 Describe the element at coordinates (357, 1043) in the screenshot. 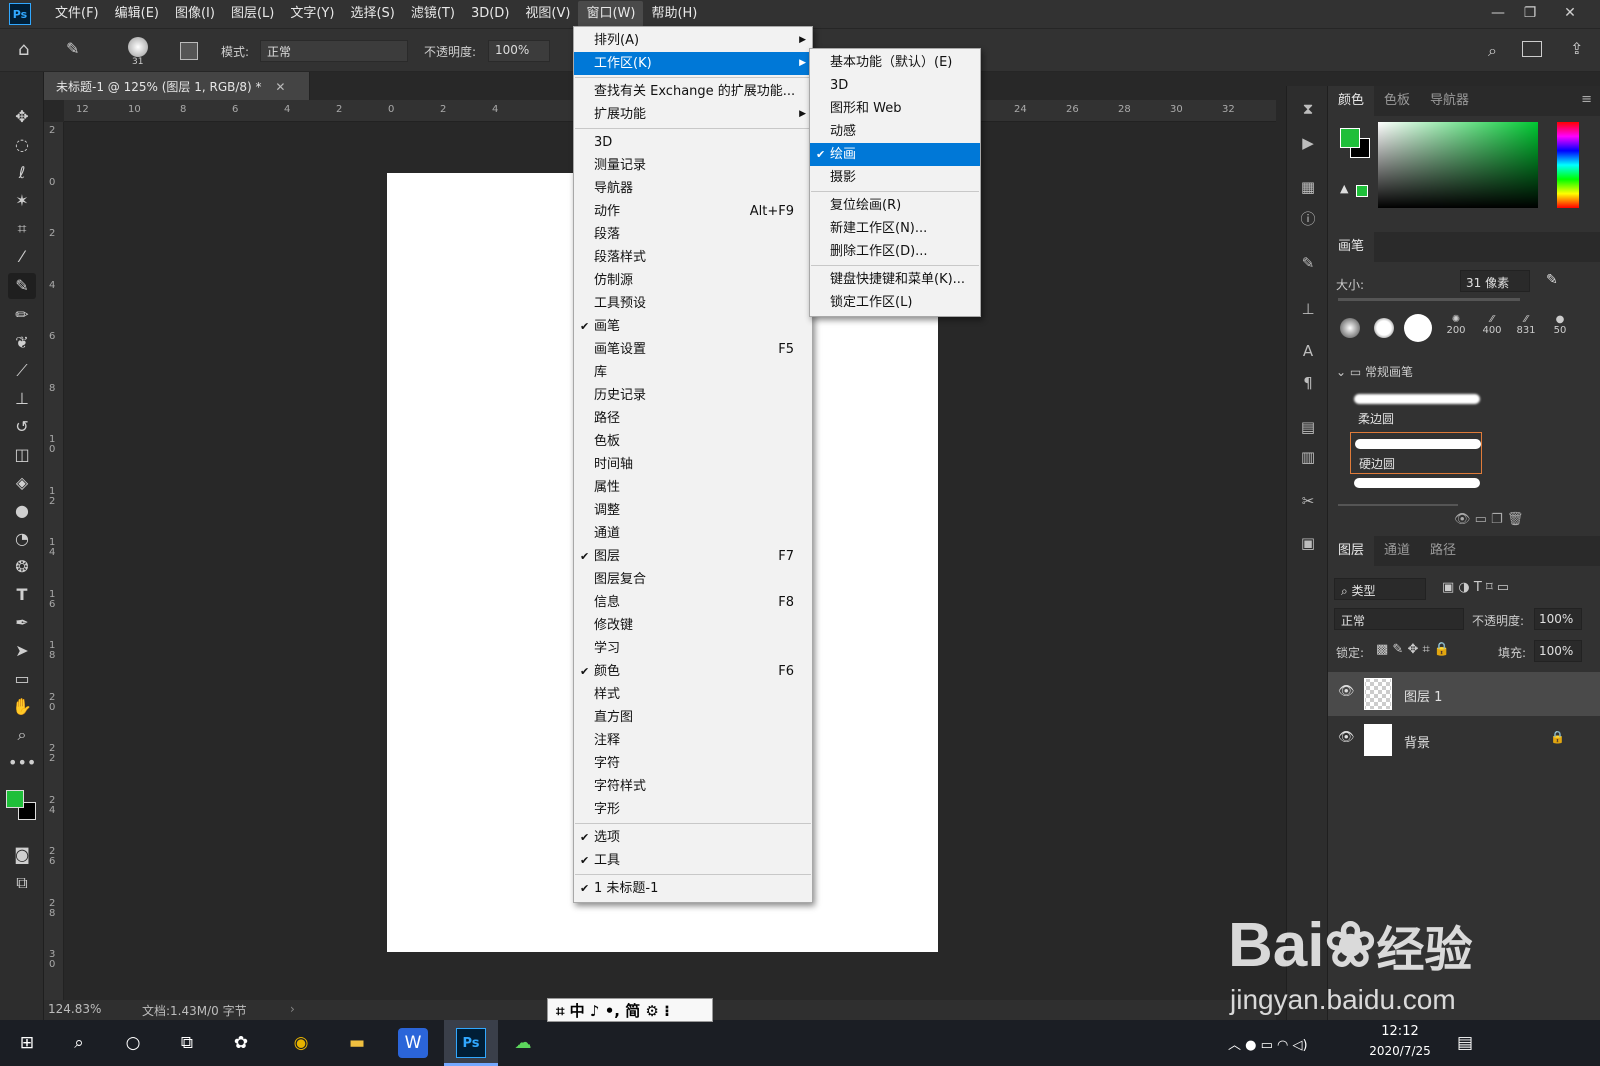

I see `file-explorer-icon: ▬` at that location.